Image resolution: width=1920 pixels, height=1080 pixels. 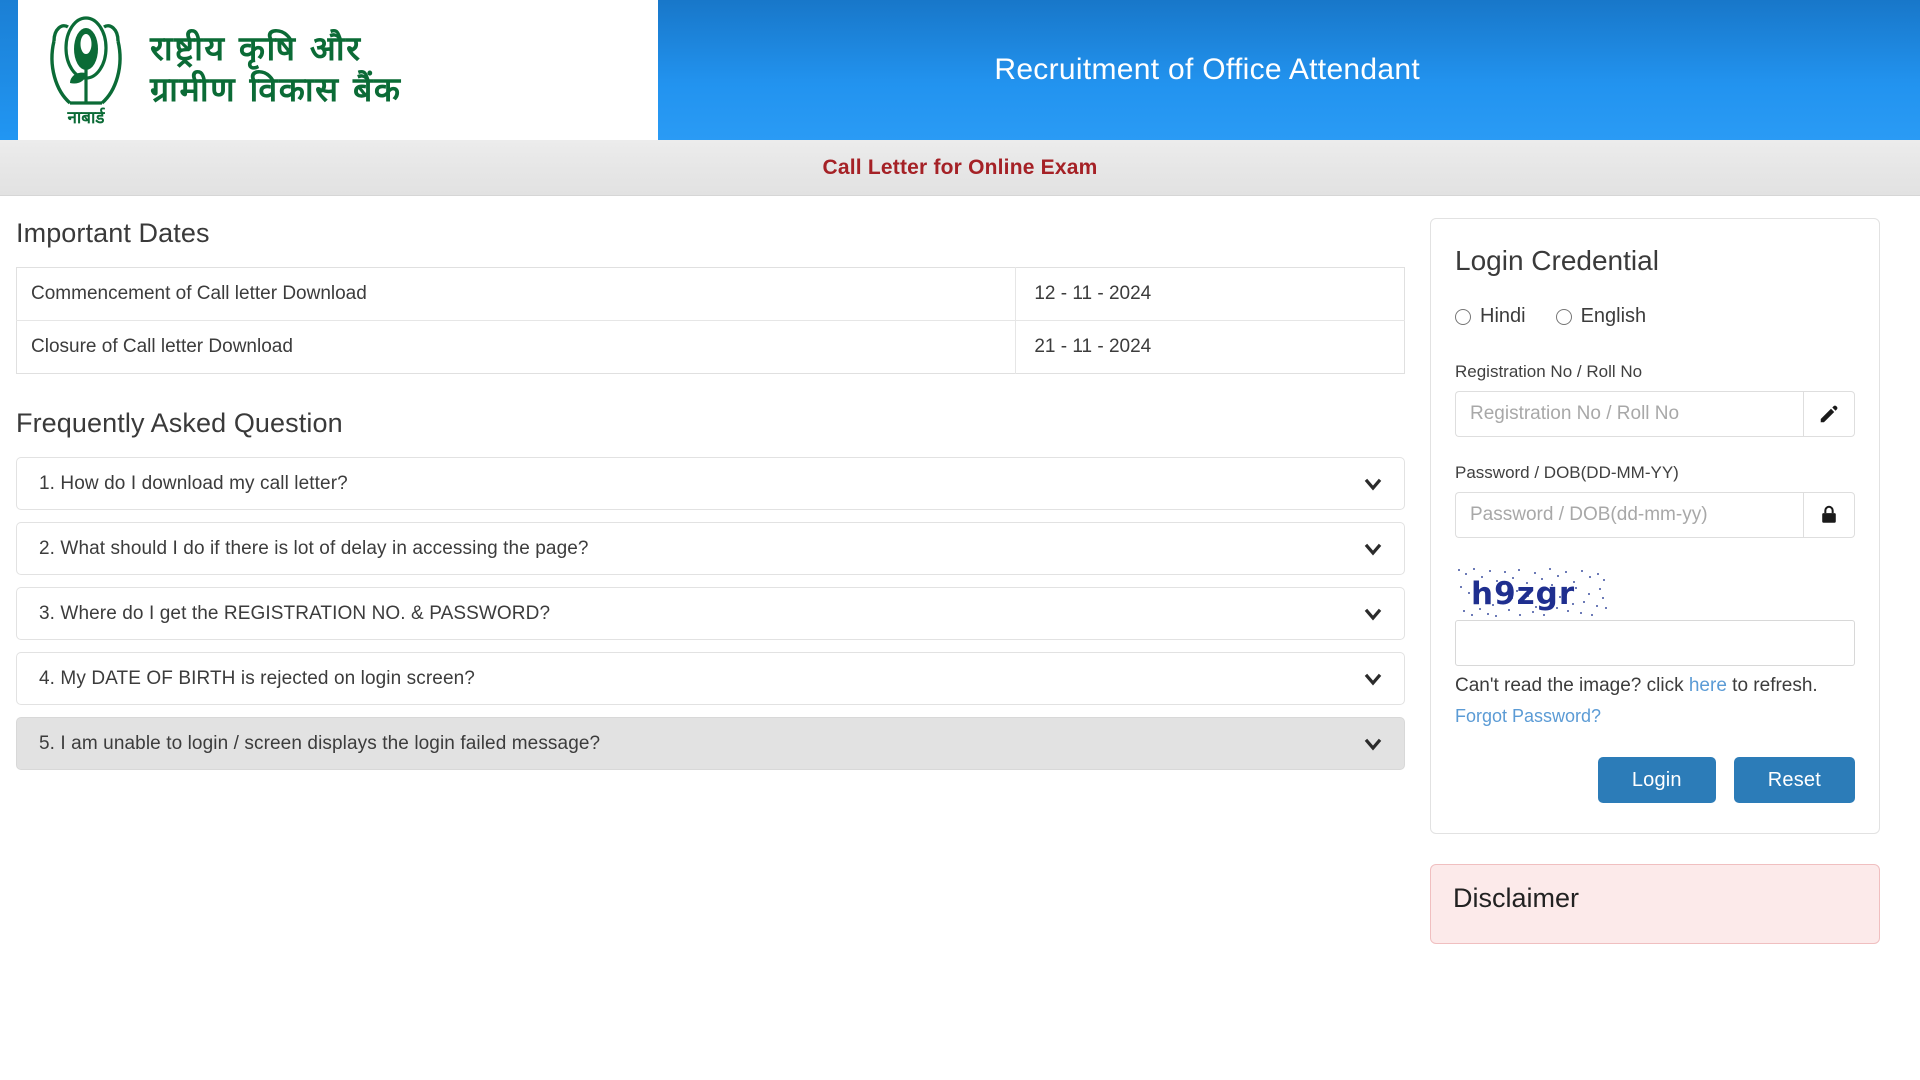 What do you see at coordinates (1557, 260) in the screenshot?
I see `login-card-title: Login Credential` at bounding box center [1557, 260].